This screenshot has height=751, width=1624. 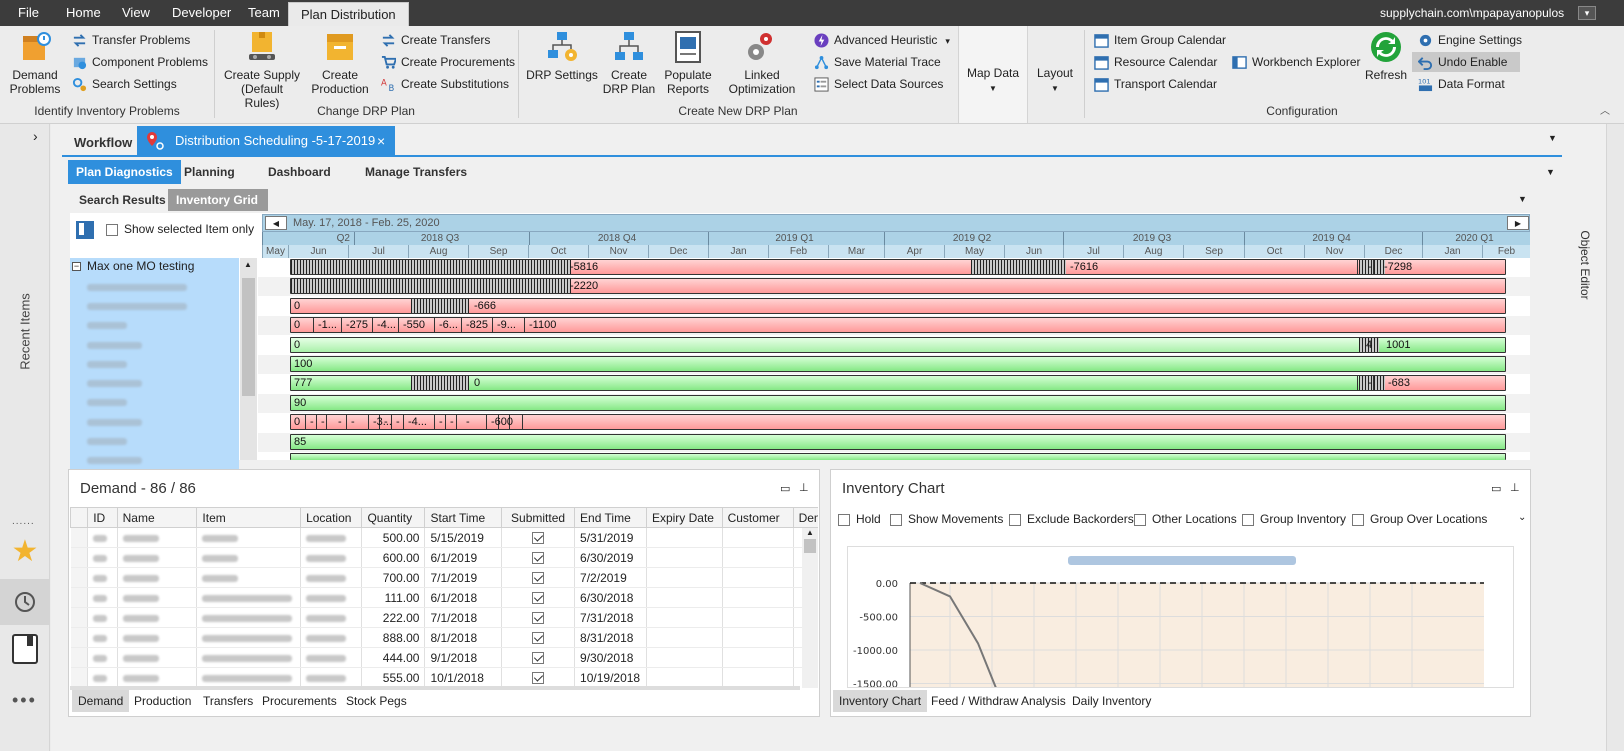 What do you see at coordinates (435, 40) in the screenshot?
I see `create-transfers-button: Create Transfers` at bounding box center [435, 40].